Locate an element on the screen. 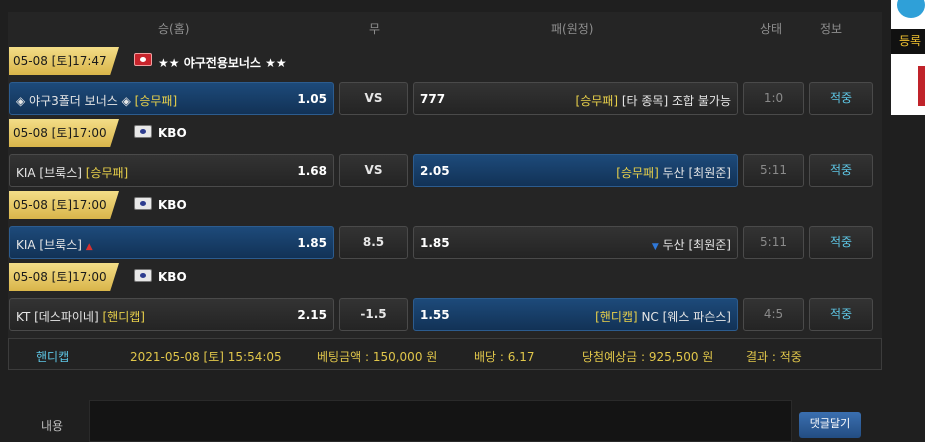 The height and width of the screenshot is (442, 925). away-team: NC [웨스 파슨스] is located at coordinates (686, 317).